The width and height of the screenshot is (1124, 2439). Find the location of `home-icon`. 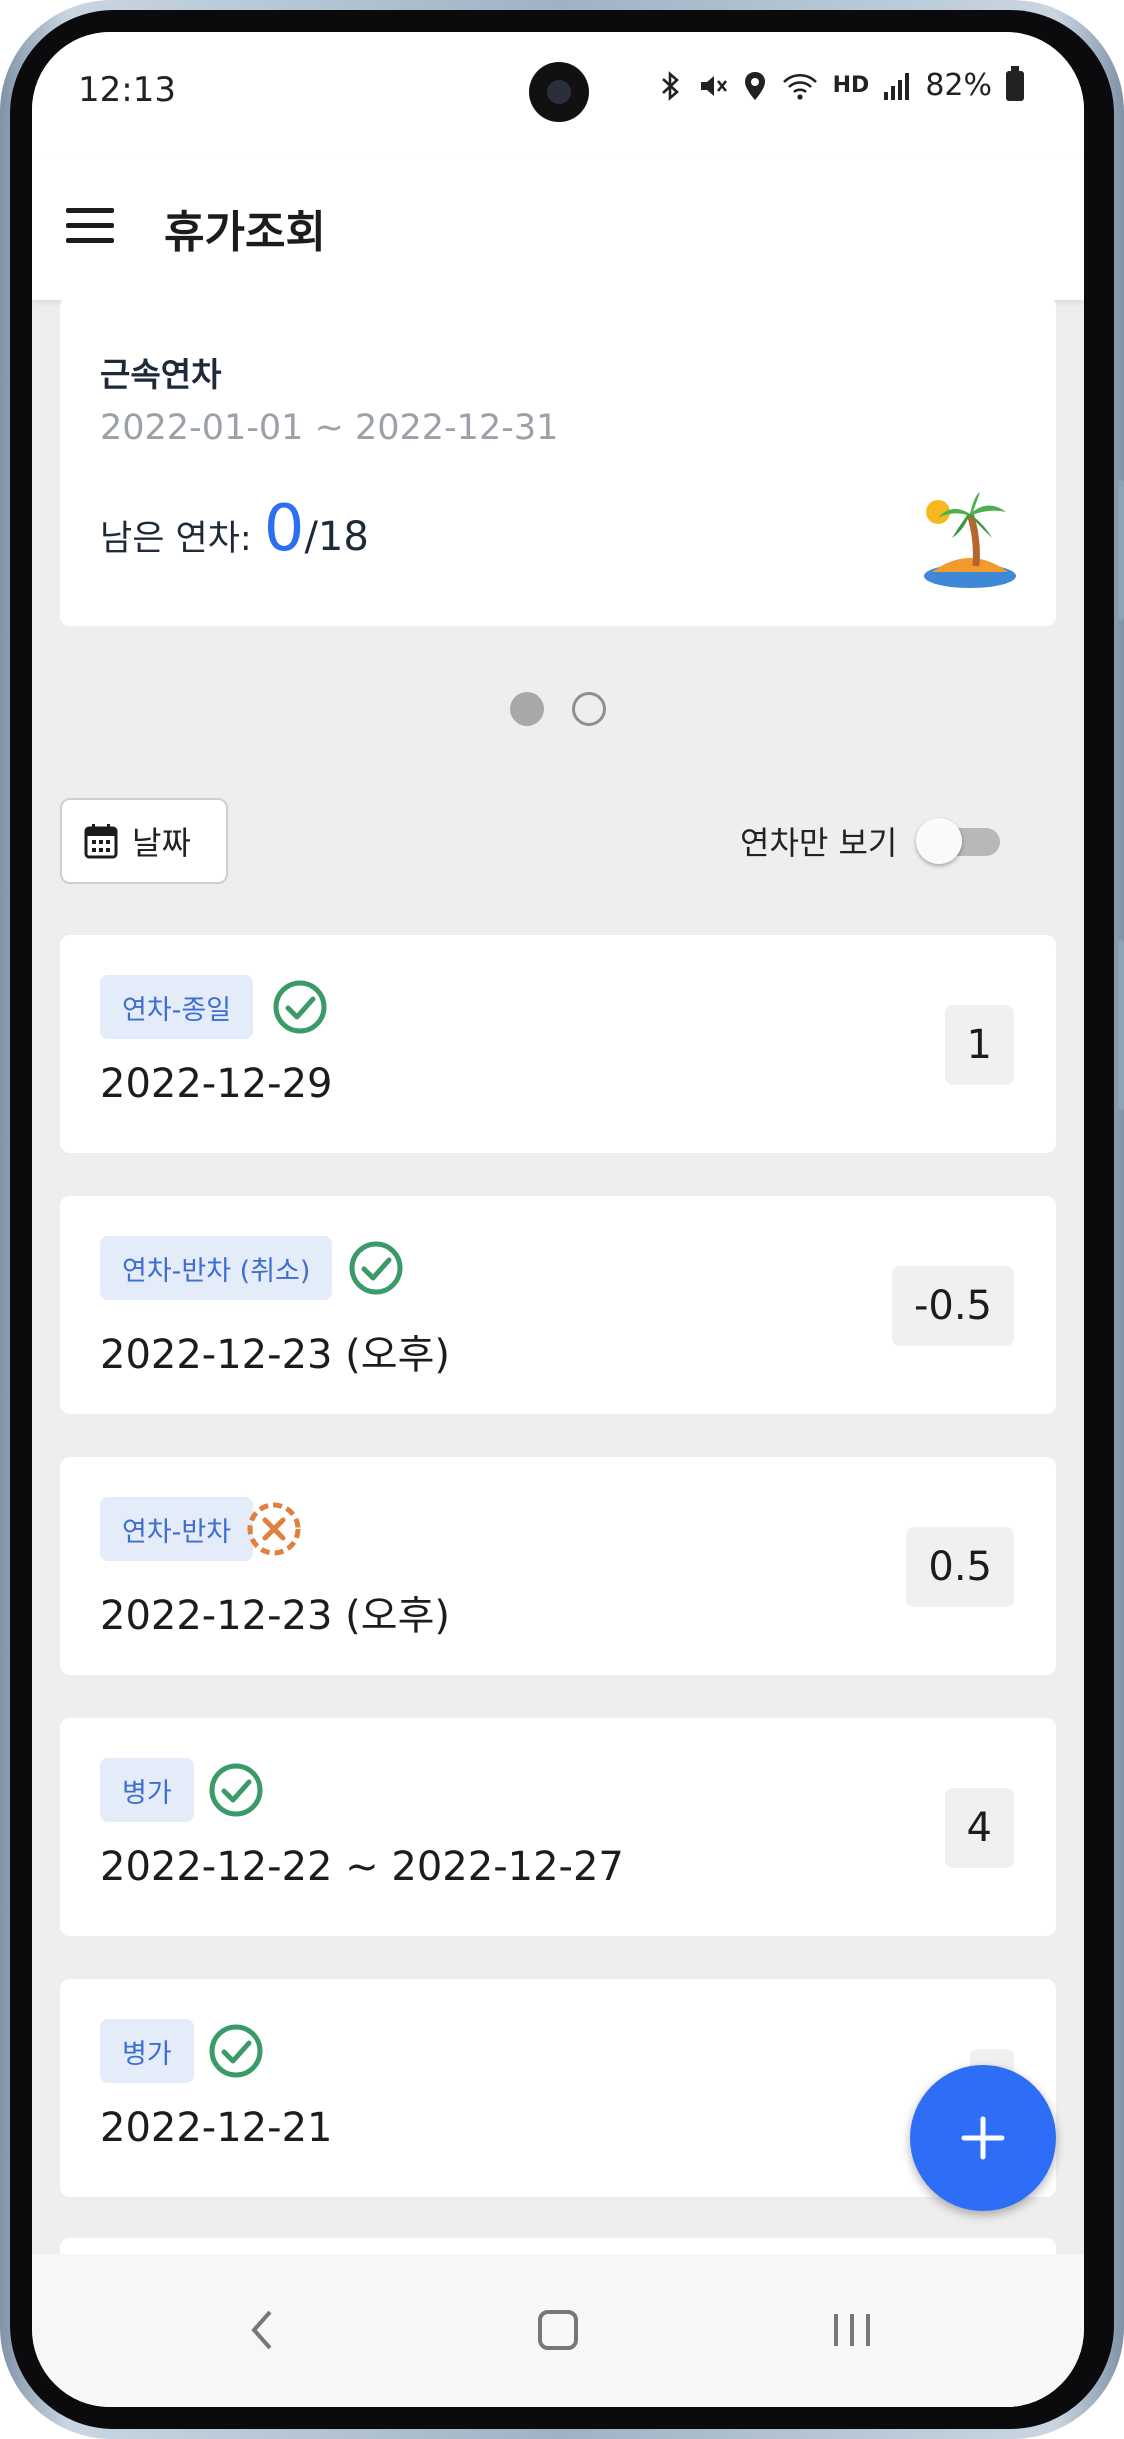

home-icon is located at coordinates (558, 2330).